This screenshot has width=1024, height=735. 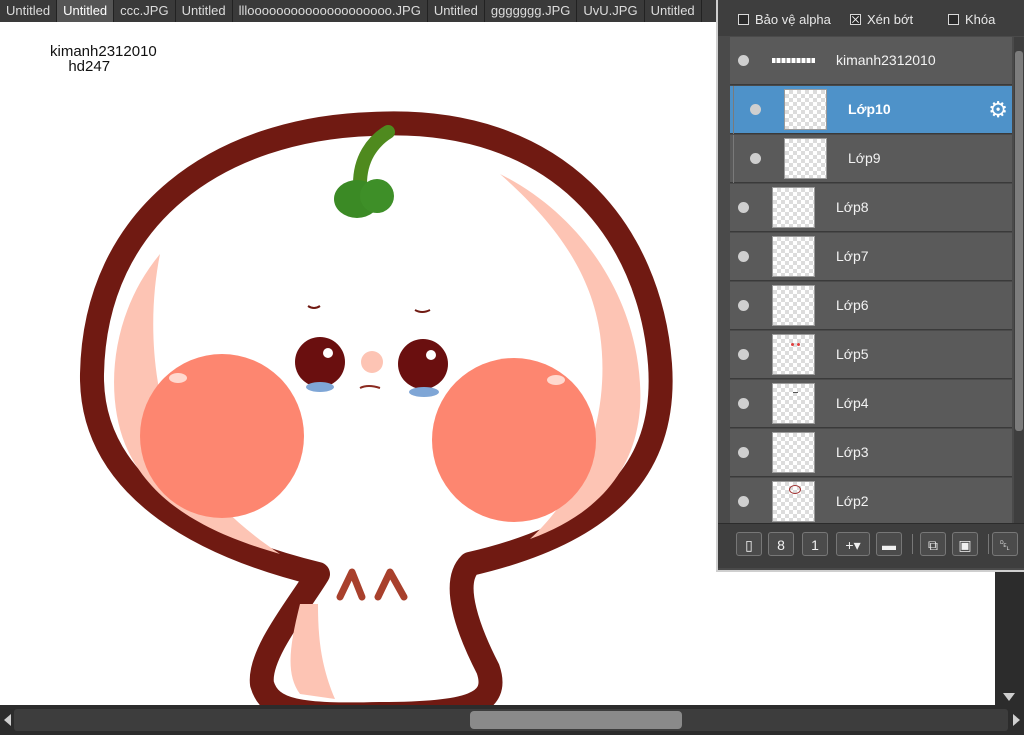 What do you see at coordinates (793, 19) in the screenshot?
I see `alpha-protect-label: Bảo vệ alpha` at bounding box center [793, 19].